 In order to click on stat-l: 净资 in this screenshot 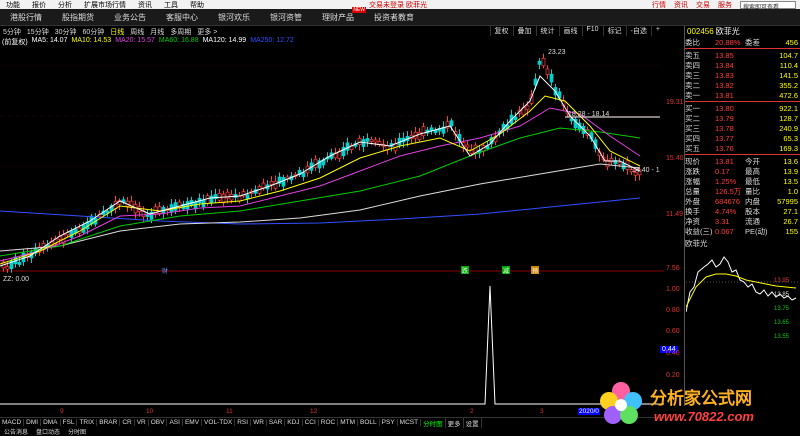, I will do `click(692, 221)`.